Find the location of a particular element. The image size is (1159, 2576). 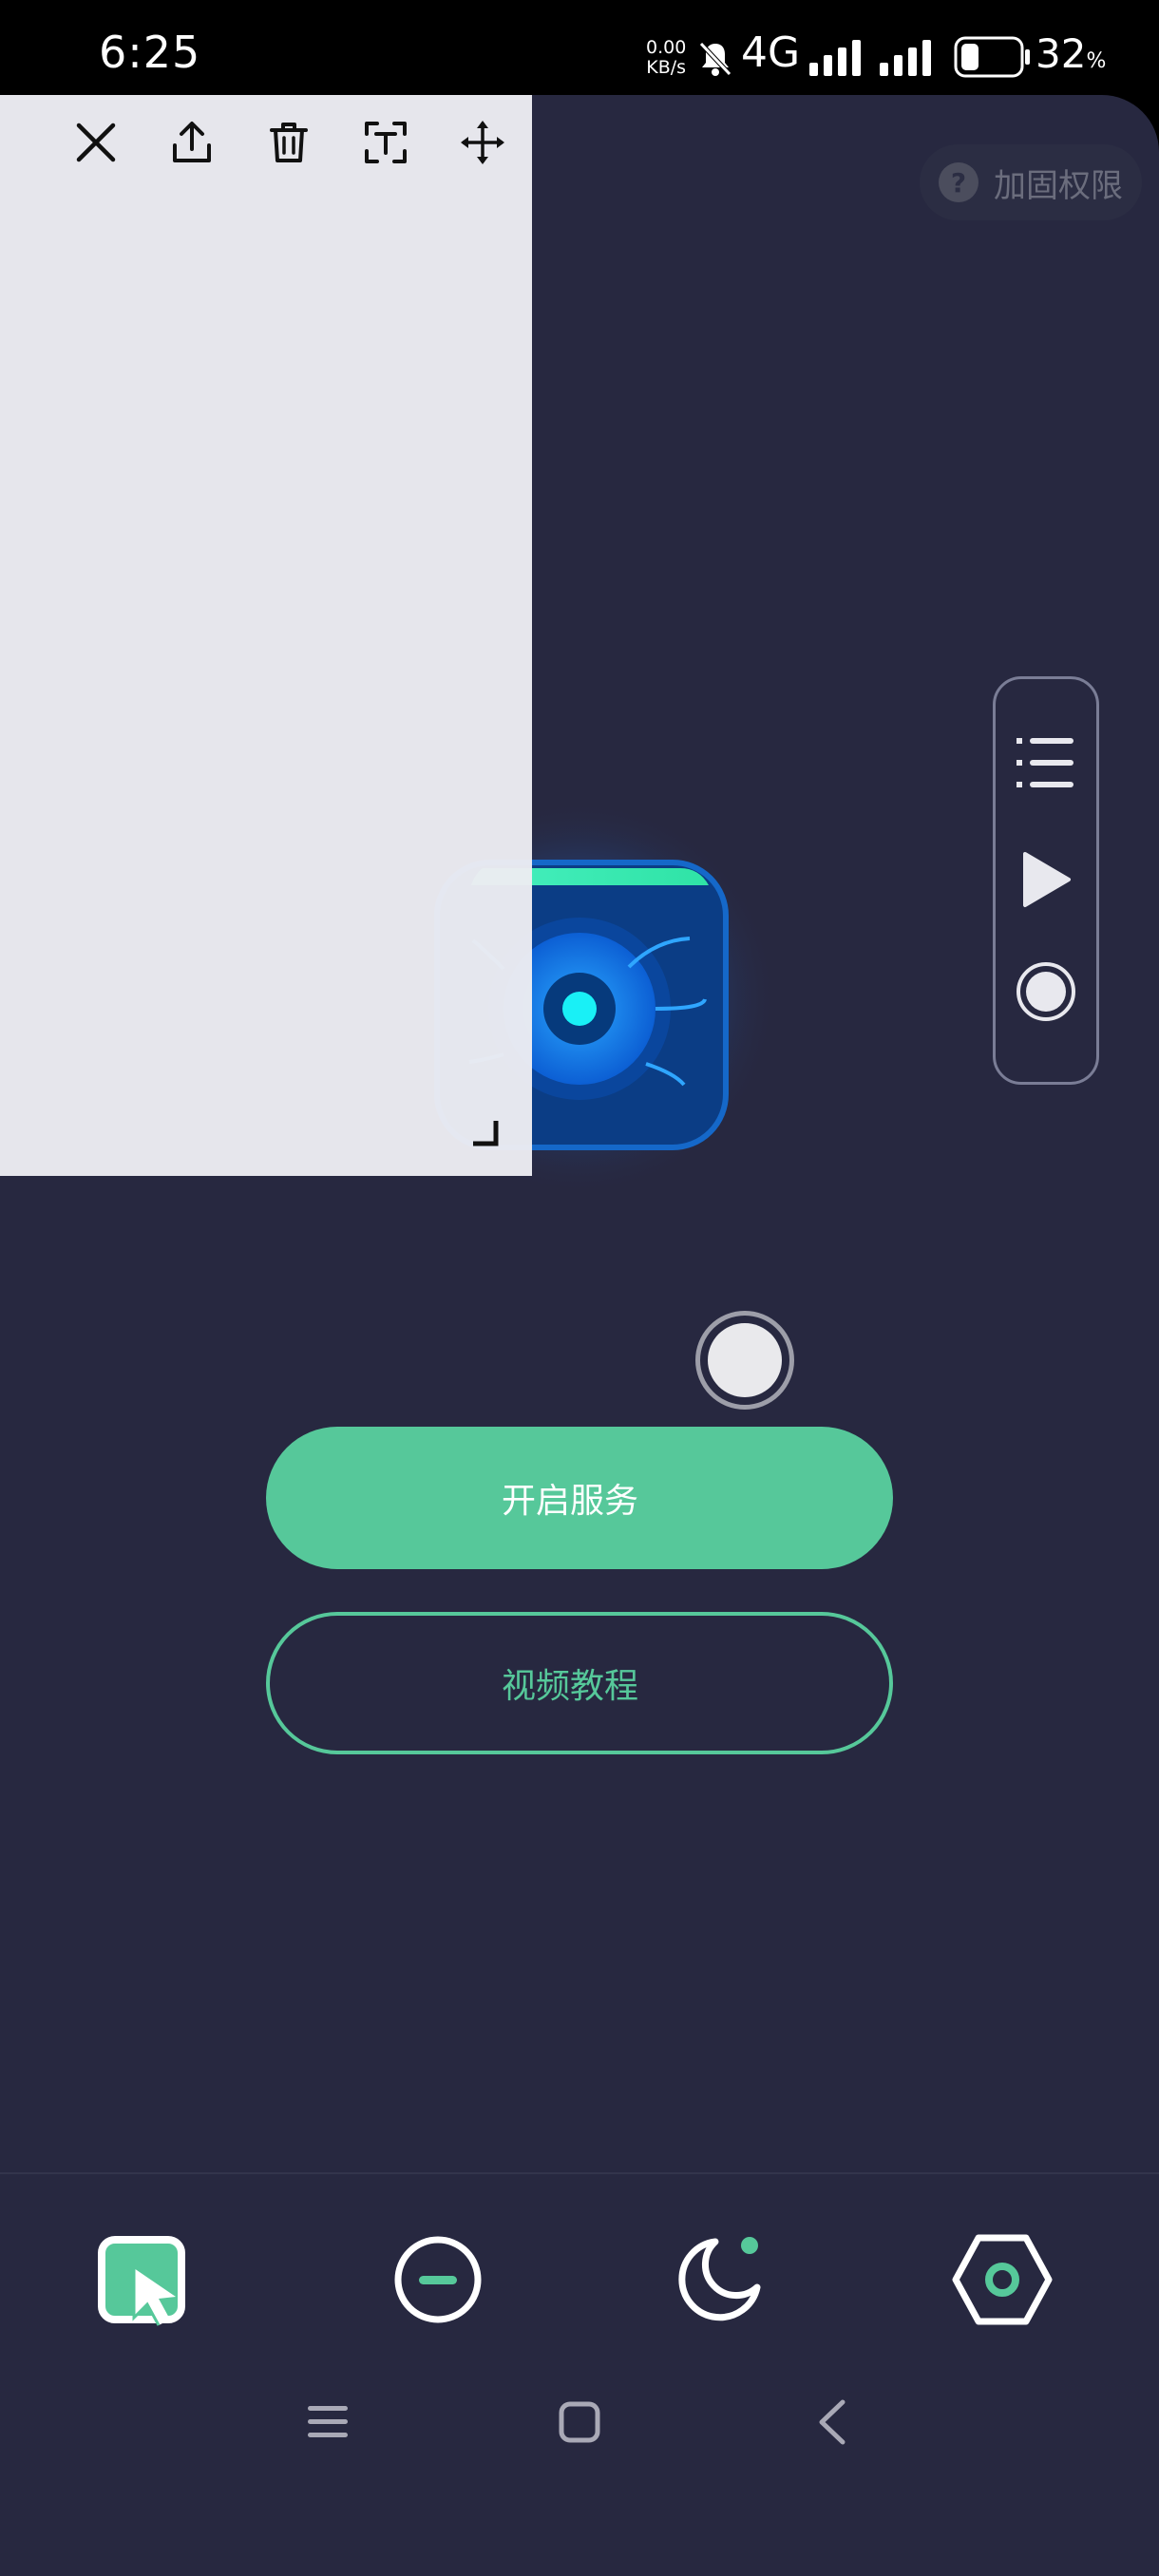

battery-percent: 32% is located at coordinates (1071, 53).